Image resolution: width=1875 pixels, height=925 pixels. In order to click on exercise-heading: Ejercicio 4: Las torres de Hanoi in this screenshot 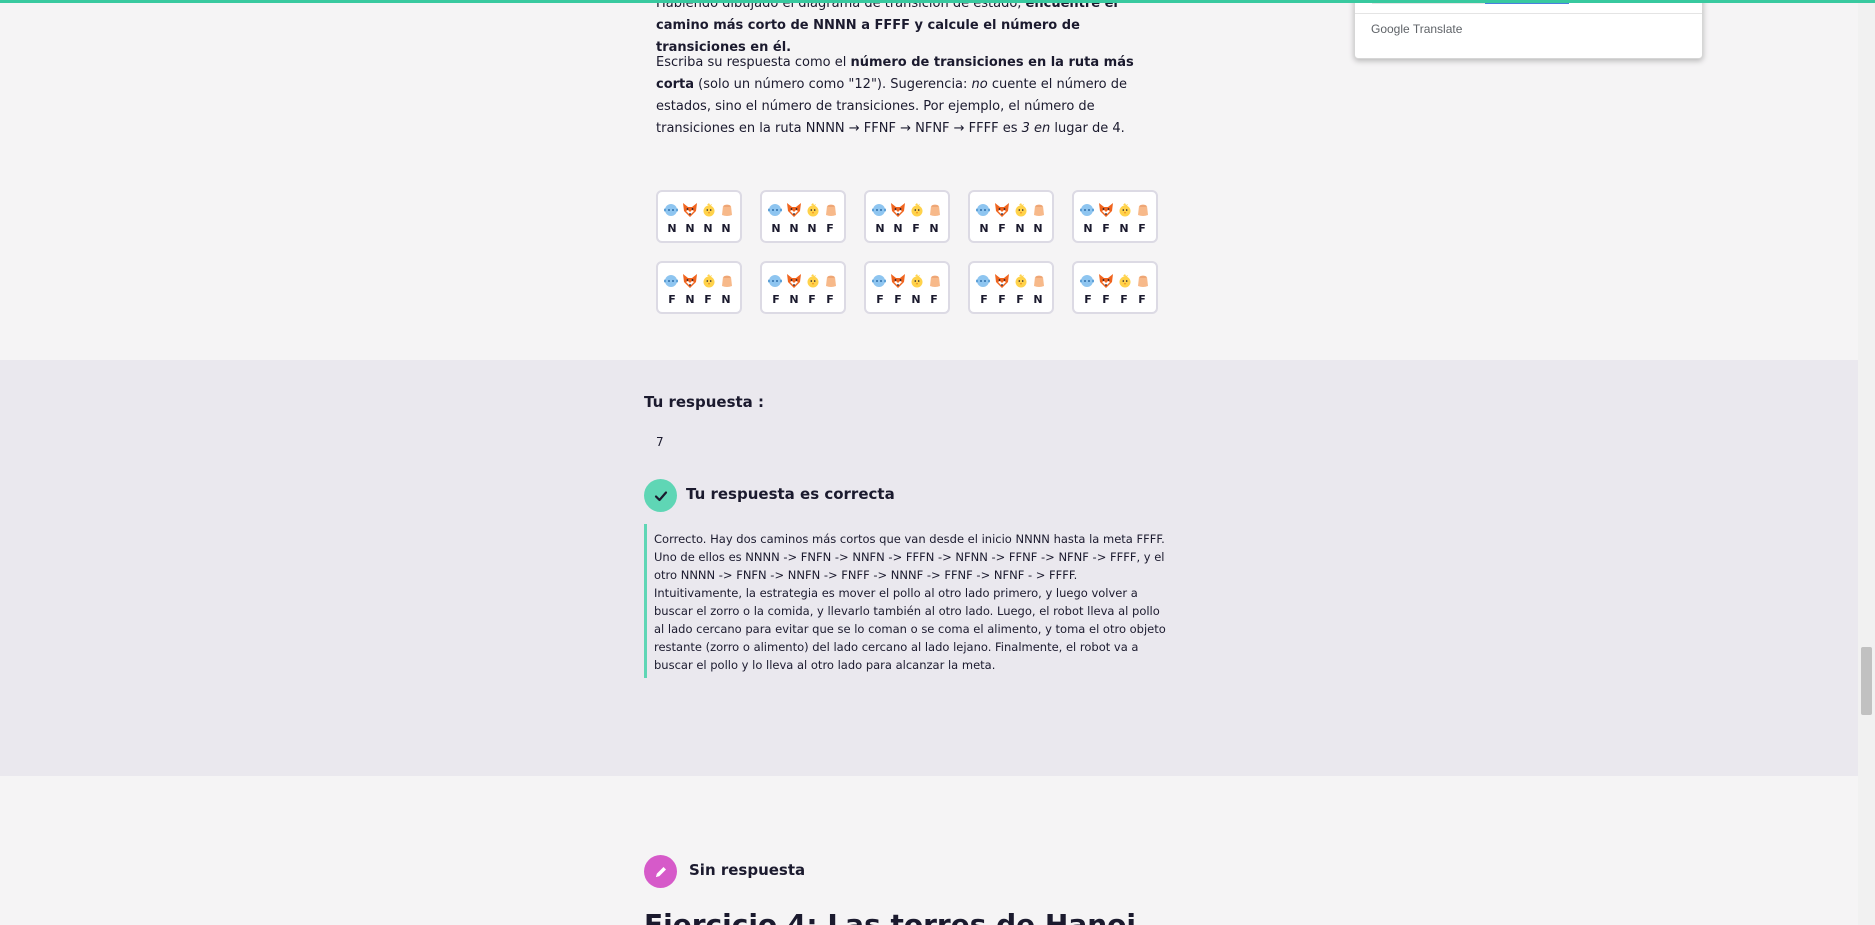, I will do `click(890, 916)`.